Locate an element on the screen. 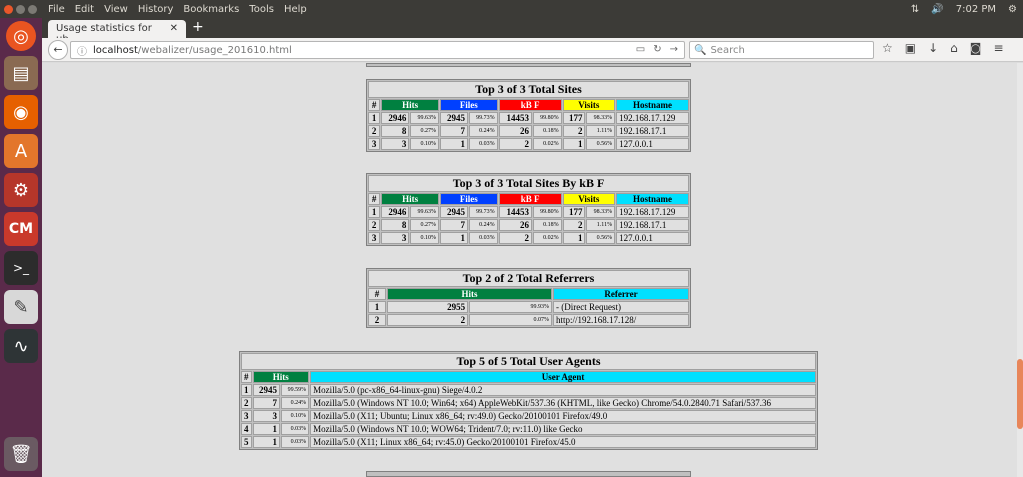 This screenshot has width=1023, height=477. system-tray: ⇅ 🔊 7:02 PM ⚙ is located at coordinates (964, 9).